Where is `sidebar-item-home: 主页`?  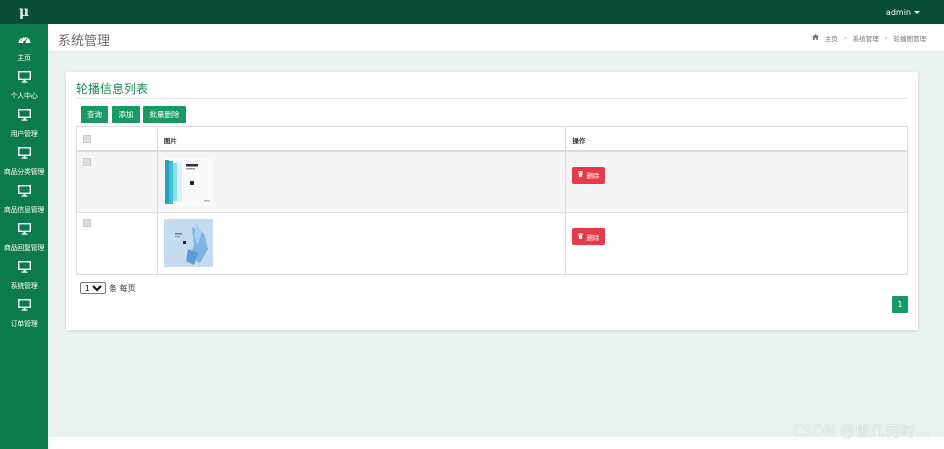
sidebar-item-home: 主页 is located at coordinates (24, 43).